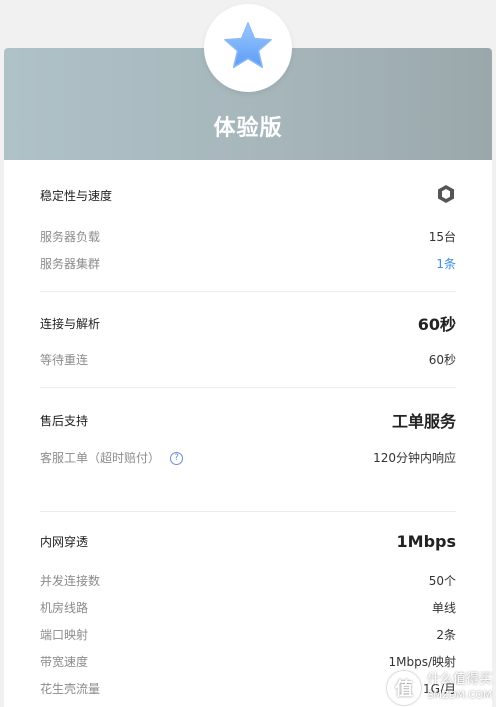 The height and width of the screenshot is (707, 496). I want to click on stat-row: 机房线路 单线, so click(248, 607).